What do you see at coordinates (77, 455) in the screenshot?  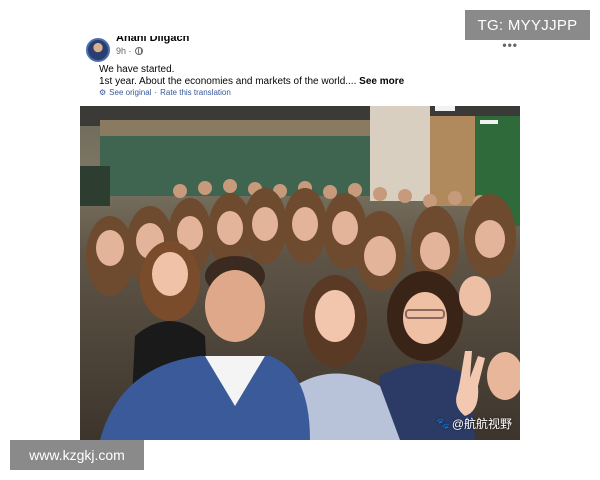 I see `watermark-bottom-left: www.kzgkj.com` at bounding box center [77, 455].